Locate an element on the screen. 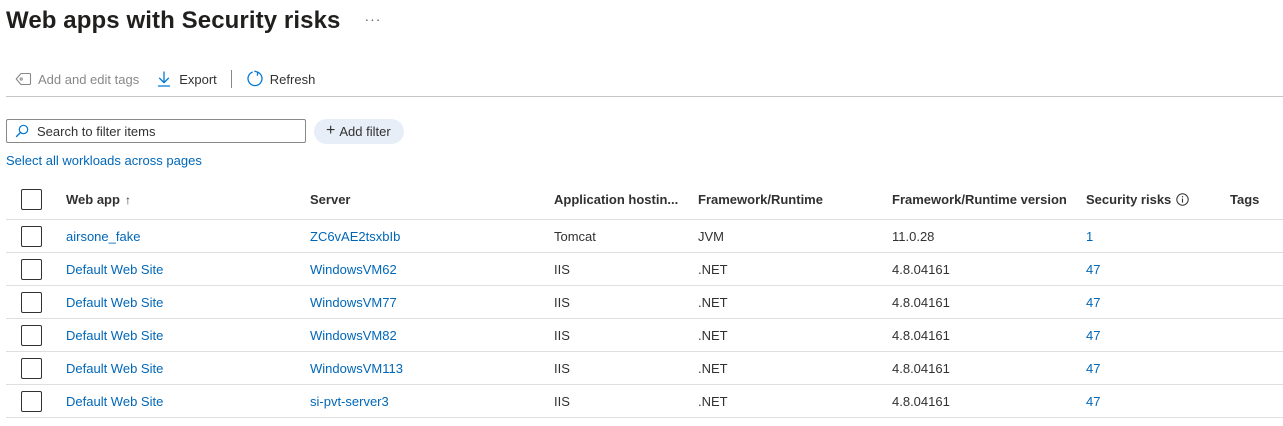  search-input is located at coordinates (164, 131).